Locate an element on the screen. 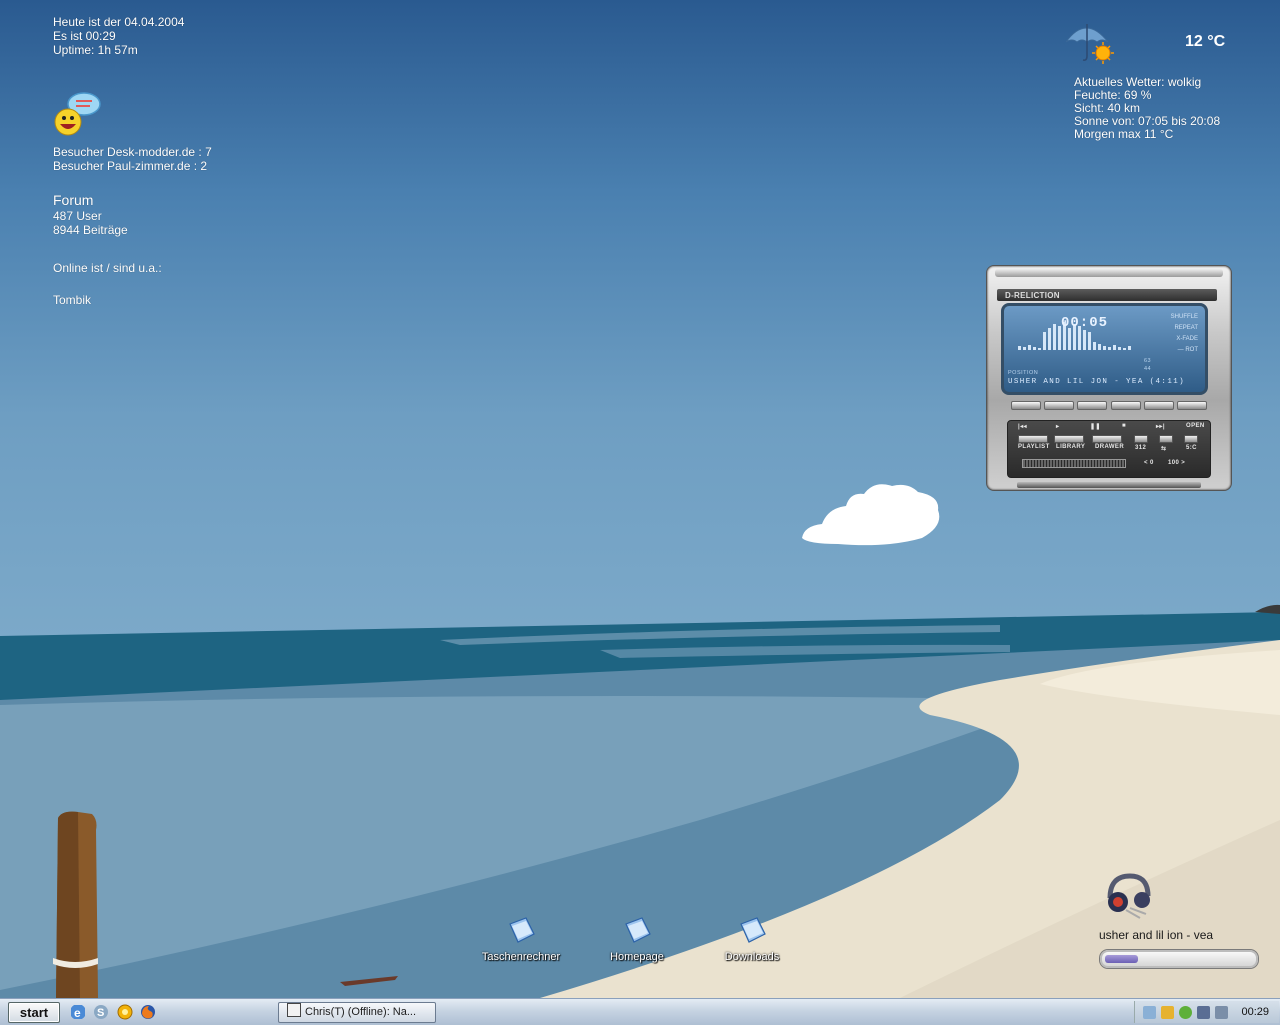 The image size is (1280, 1025). forum-posts: 8944 Beiträge is located at coordinates (90, 230).